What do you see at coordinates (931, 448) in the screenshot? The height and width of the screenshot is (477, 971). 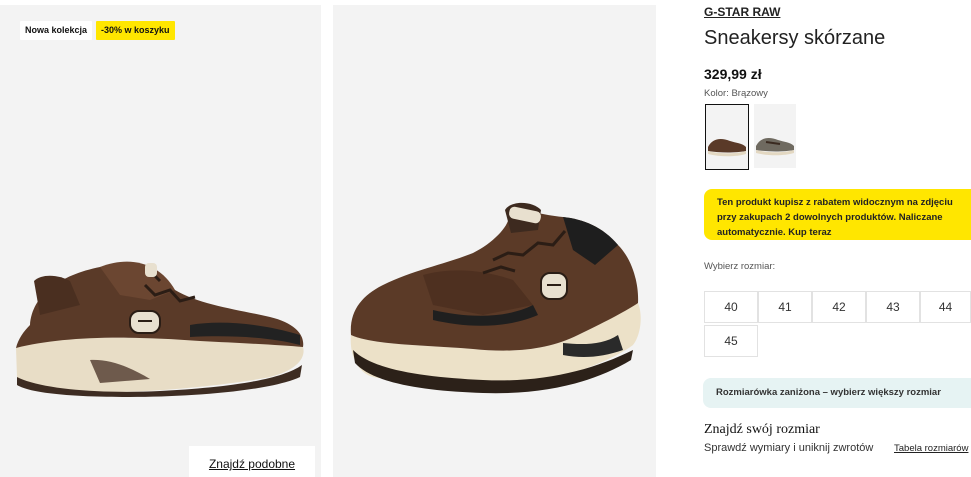 I see `size-table-link: Tabela rozmiarów` at bounding box center [931, 448].